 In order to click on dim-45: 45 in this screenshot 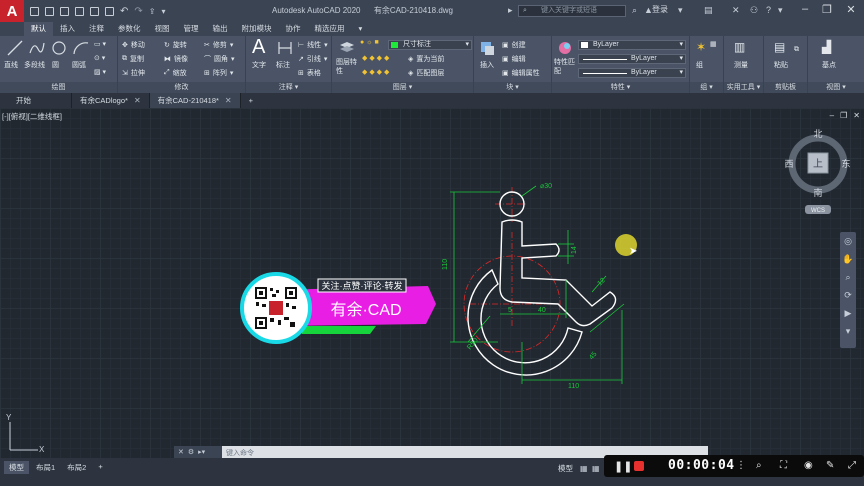, I will do `click(593, 356)`.